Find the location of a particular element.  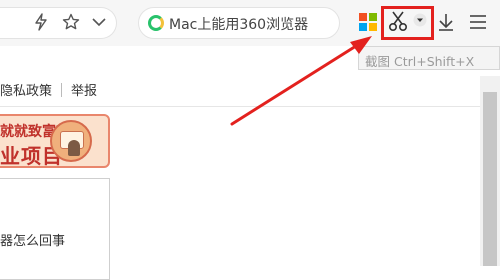

screenshot-tooltip: 截图 Ctrl+Shift+X is located at coordinates (429, 58).